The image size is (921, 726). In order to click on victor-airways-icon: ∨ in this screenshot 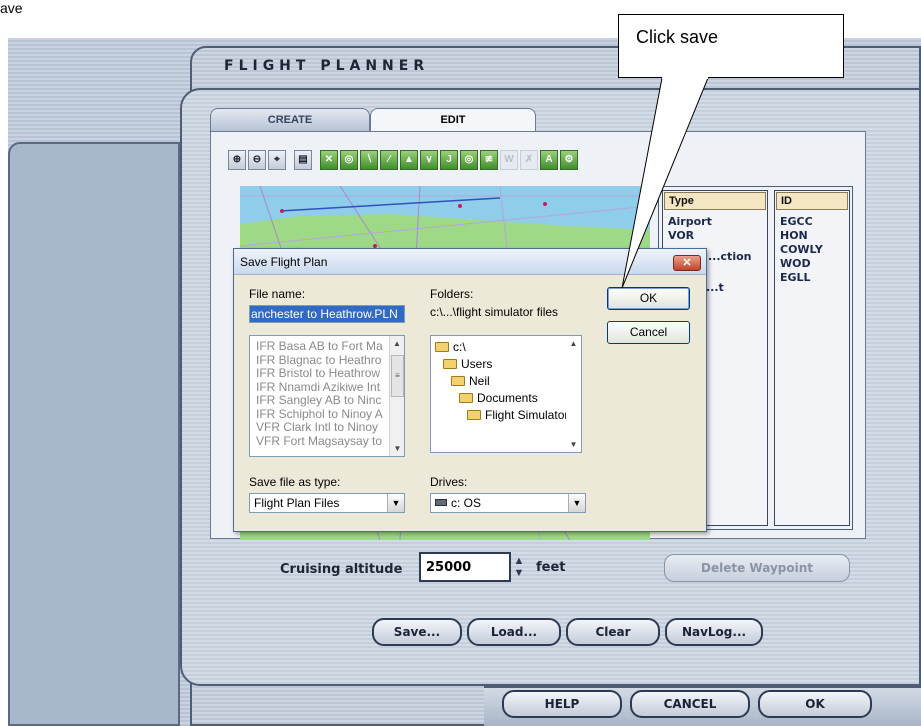, I will do `click(429, 160)`.